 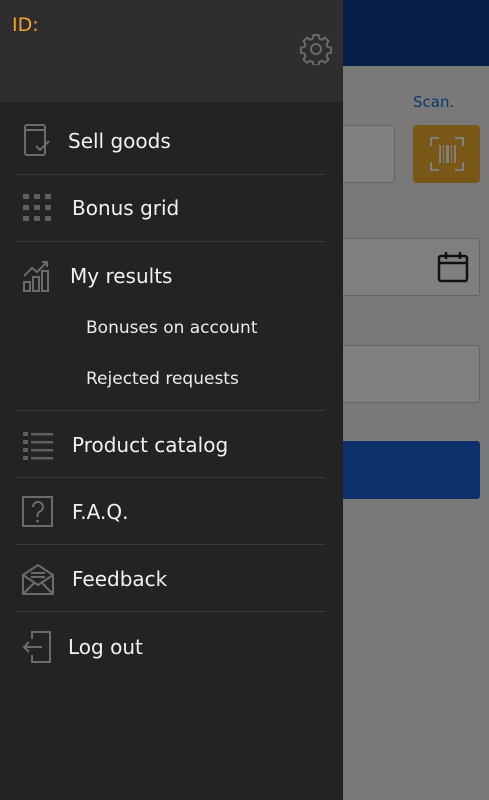 What do you see at coordinates (172, 328) in the screenshot?
I see `submenu-item-bonuses-on-account: Bonuses on account` at bounding box center [172, 328].